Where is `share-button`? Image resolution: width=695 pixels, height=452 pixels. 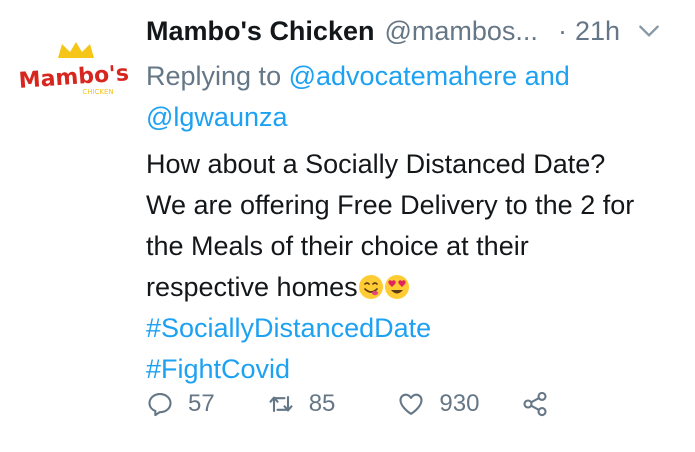
share-button is located at coordinates (535, 404).